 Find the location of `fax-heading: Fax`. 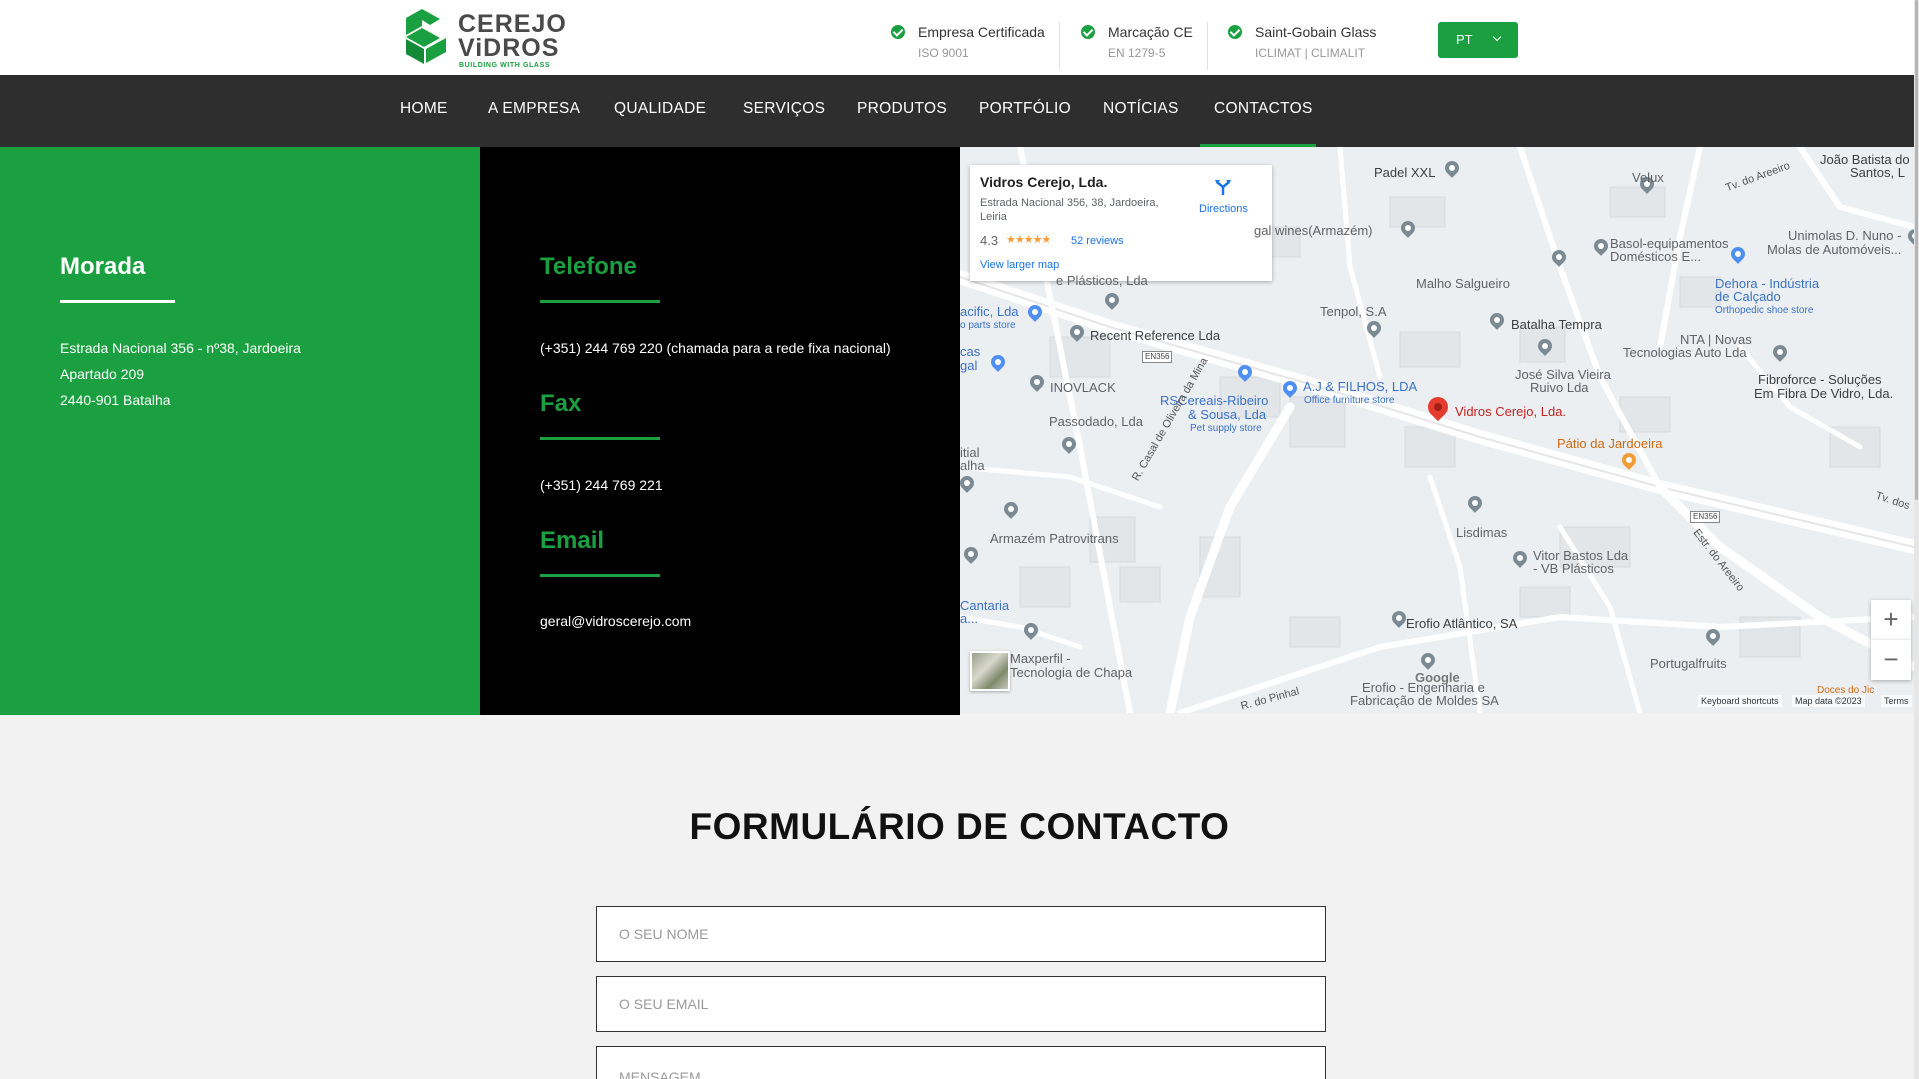

fax-heading: Fax is located at coordinates (561, 403).